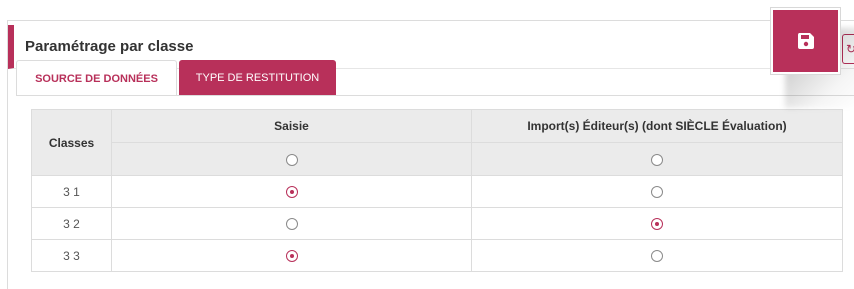  Describe the element at coordinates (71, 191) in the screenshot. I see `class-name-cell: 3 1` at that location.